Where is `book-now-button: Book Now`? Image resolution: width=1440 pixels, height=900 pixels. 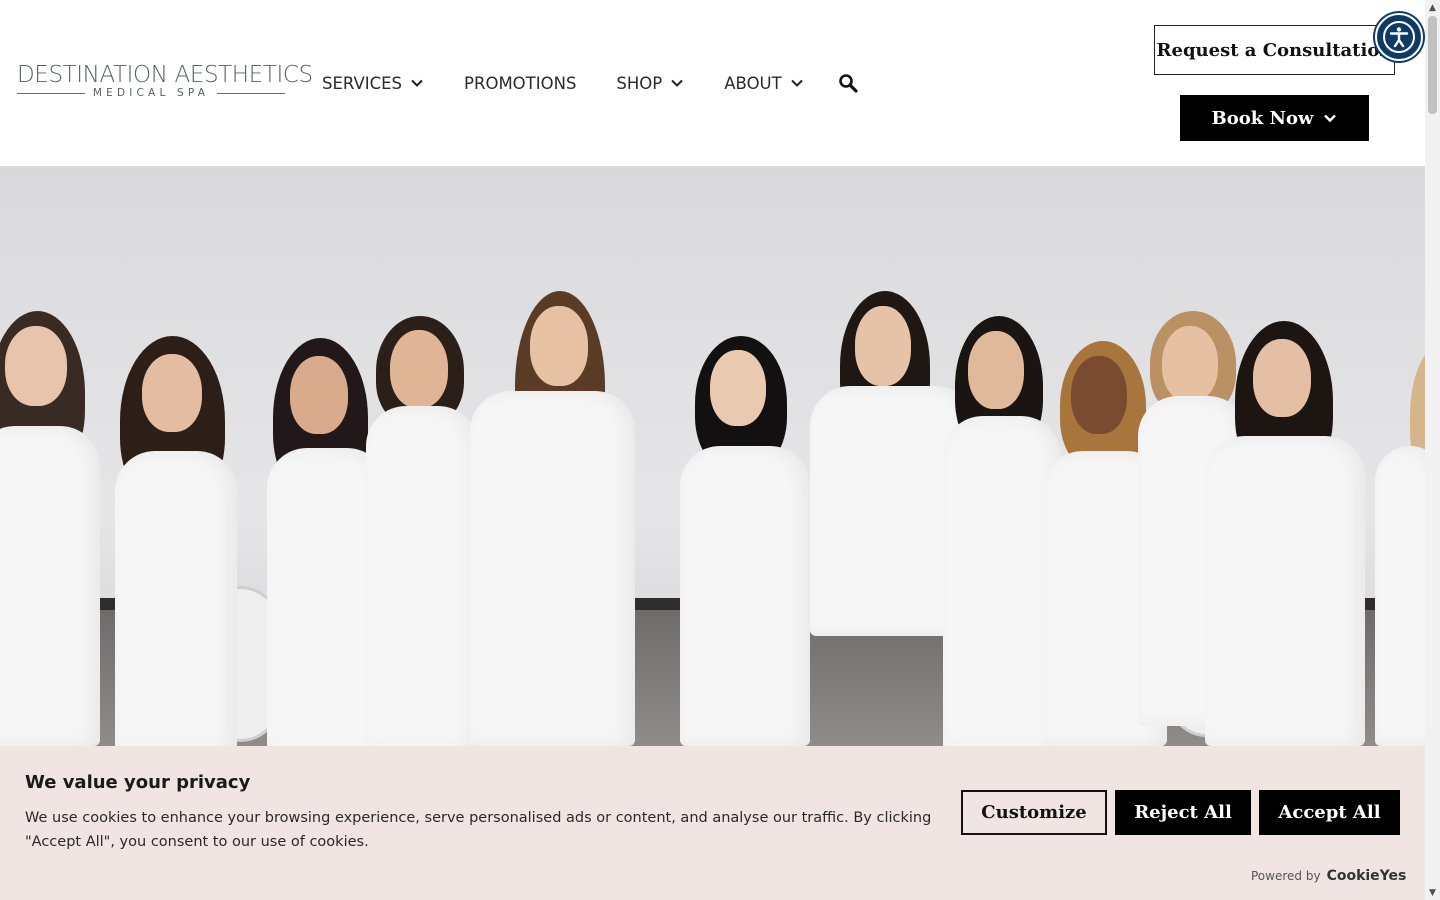 book-now-button: Book Now is located at coordinates (1274, 118).